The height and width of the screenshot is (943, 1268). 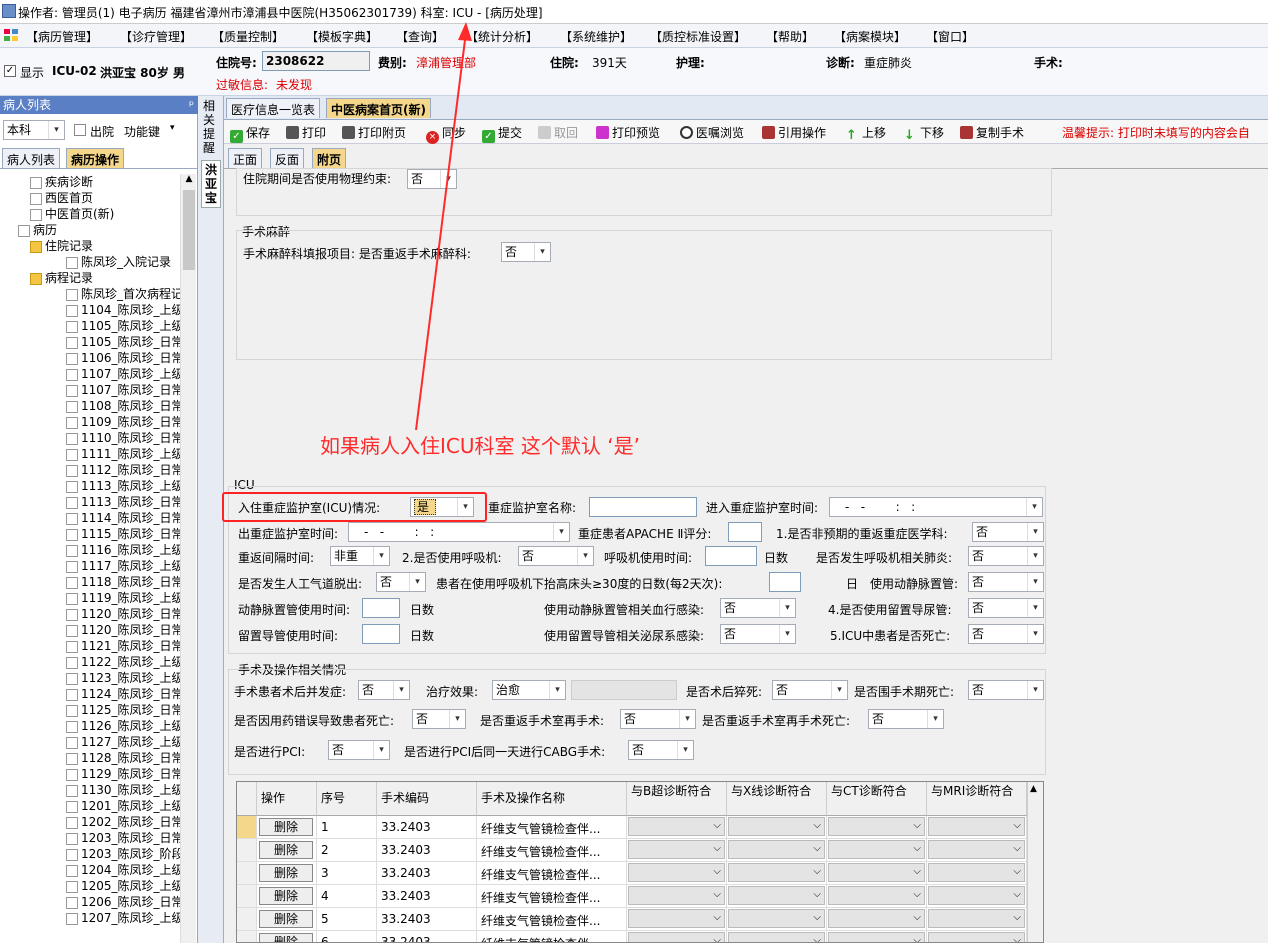 What do you see at coordinates (250, 133) in the screenshot?
I see `save-button: ✓ 保存` at bounding box center [250, 133].